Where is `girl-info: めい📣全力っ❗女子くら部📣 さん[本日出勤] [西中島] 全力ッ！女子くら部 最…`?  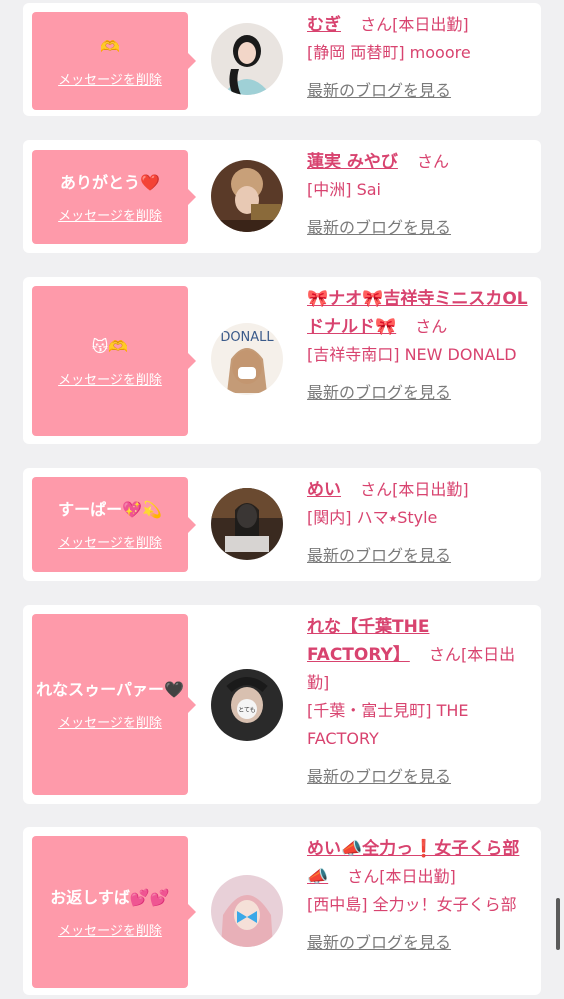
girl-info: めい📣全力っ❗女子くら部📣 さん[本日出勤] [西中島] 全力ッ！女子くら部 最… is located at coordinates (420, 896).